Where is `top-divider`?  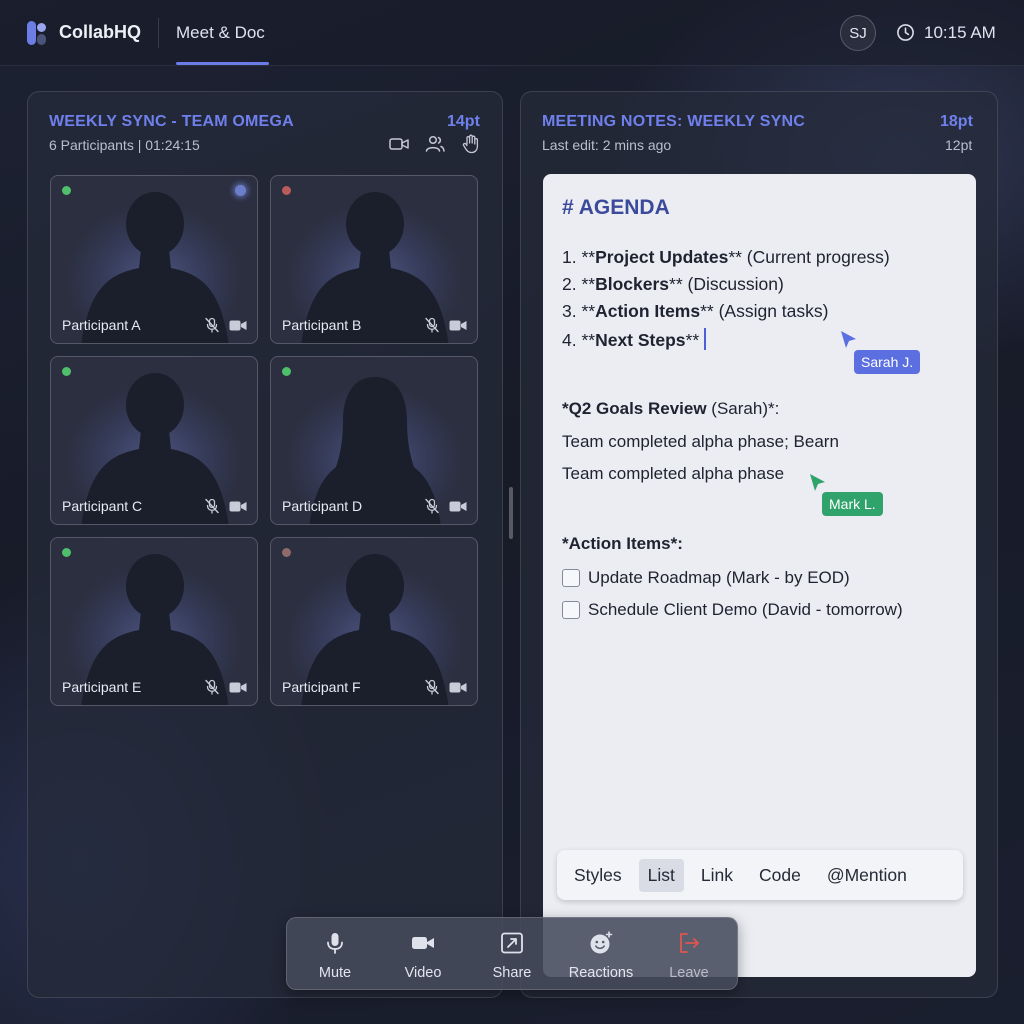 top-divider is located at coordinates (158, 33).